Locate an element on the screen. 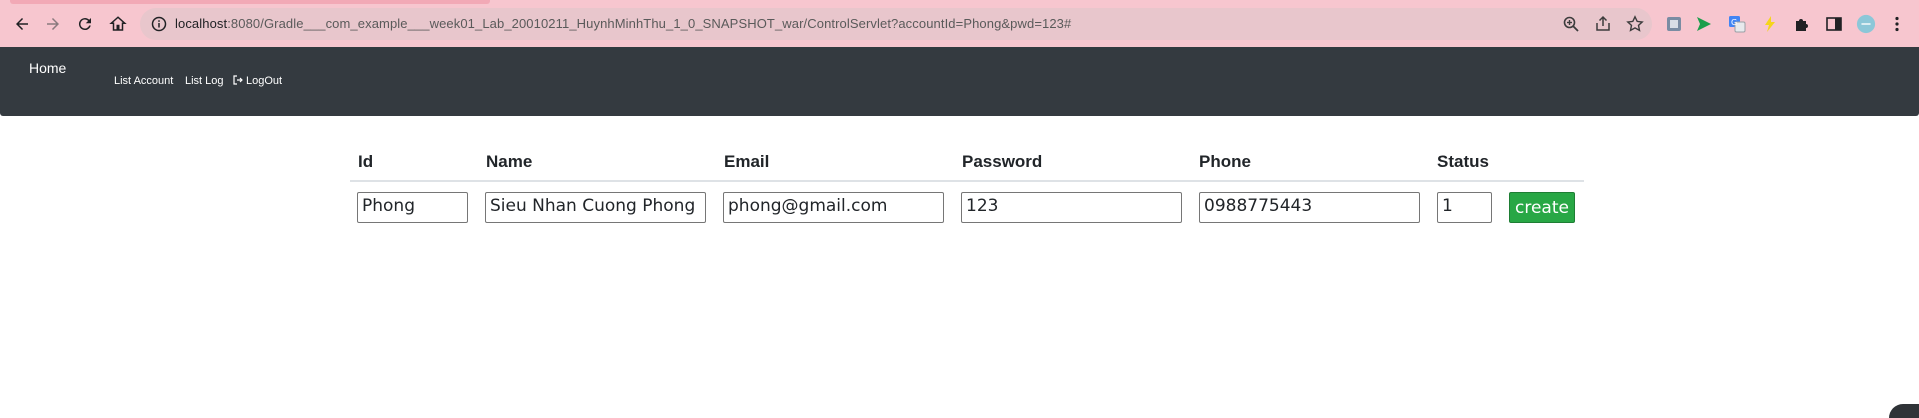 Image resolution: width=1919 pixels, height=418 pixels. profile-avatar-icon is located at coordinates (1866, 24).